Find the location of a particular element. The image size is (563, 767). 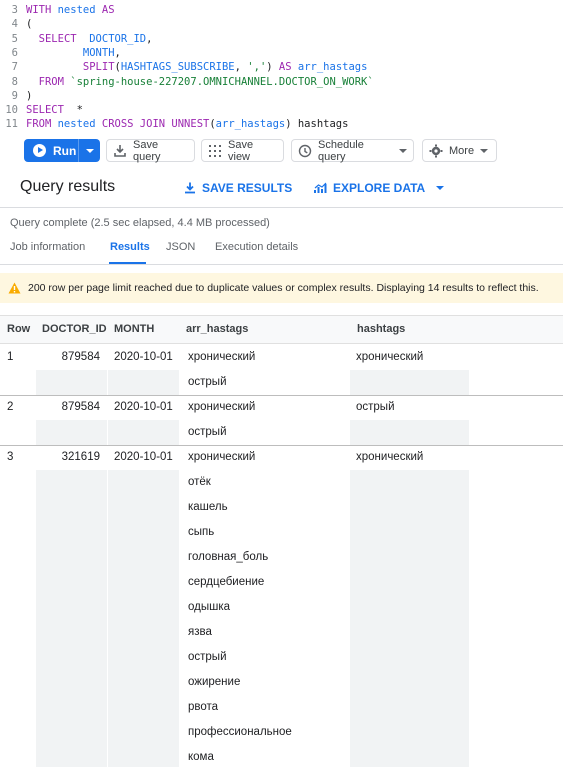

save-view-button: Save view is located at coordinates (242, 151).